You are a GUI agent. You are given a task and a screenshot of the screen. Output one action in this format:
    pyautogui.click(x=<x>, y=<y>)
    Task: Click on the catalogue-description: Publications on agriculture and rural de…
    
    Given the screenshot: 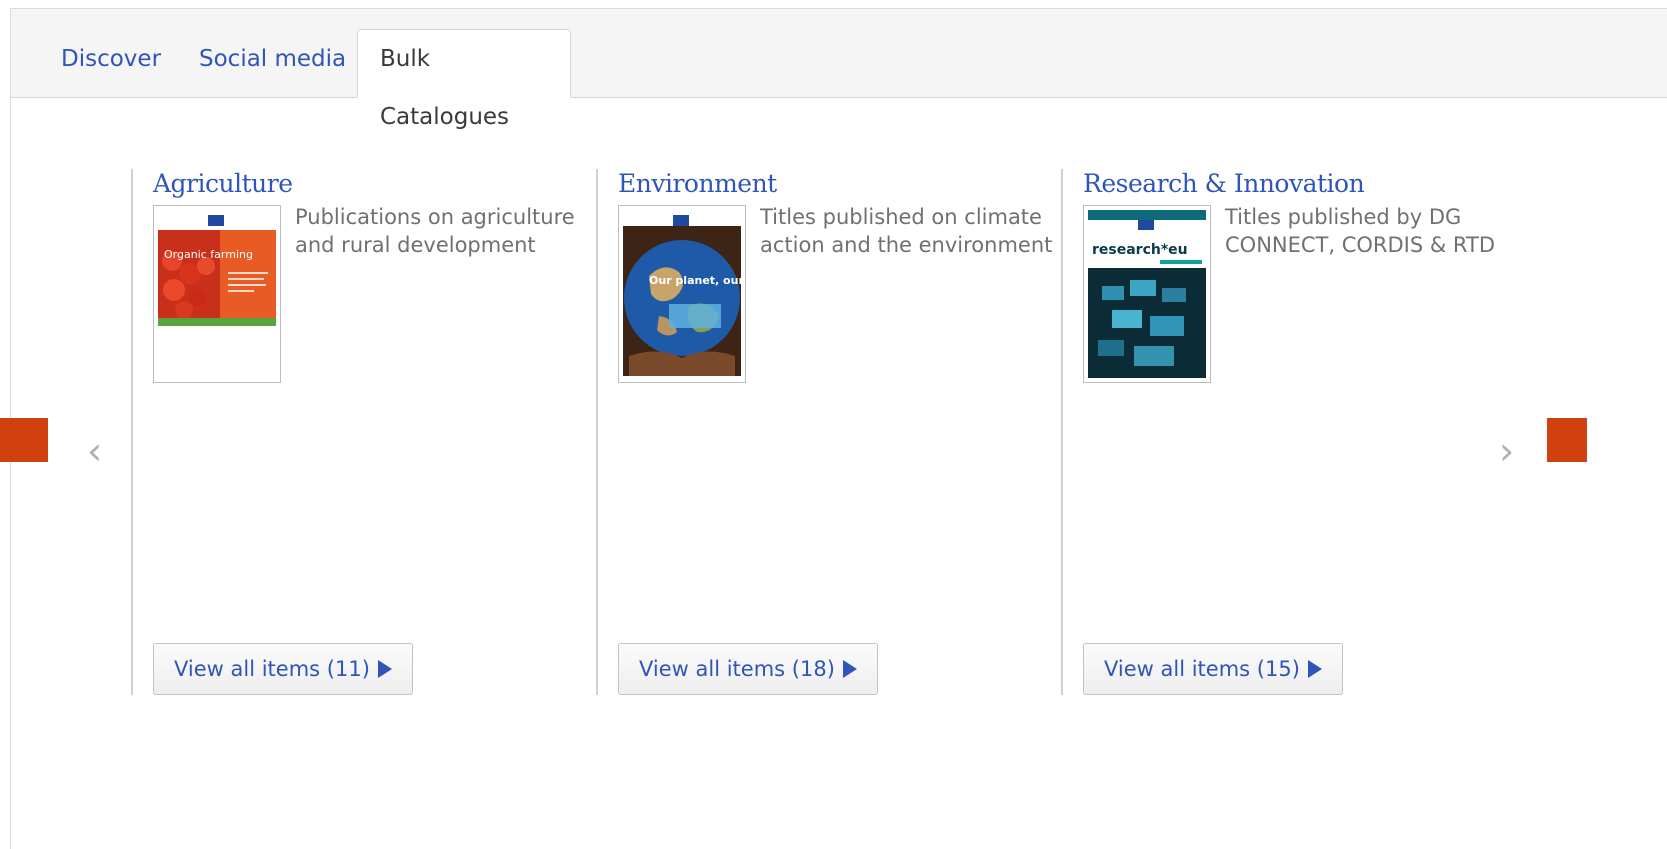 What is the action you would take?
    pyautogui.click(x=435, y=231)
    